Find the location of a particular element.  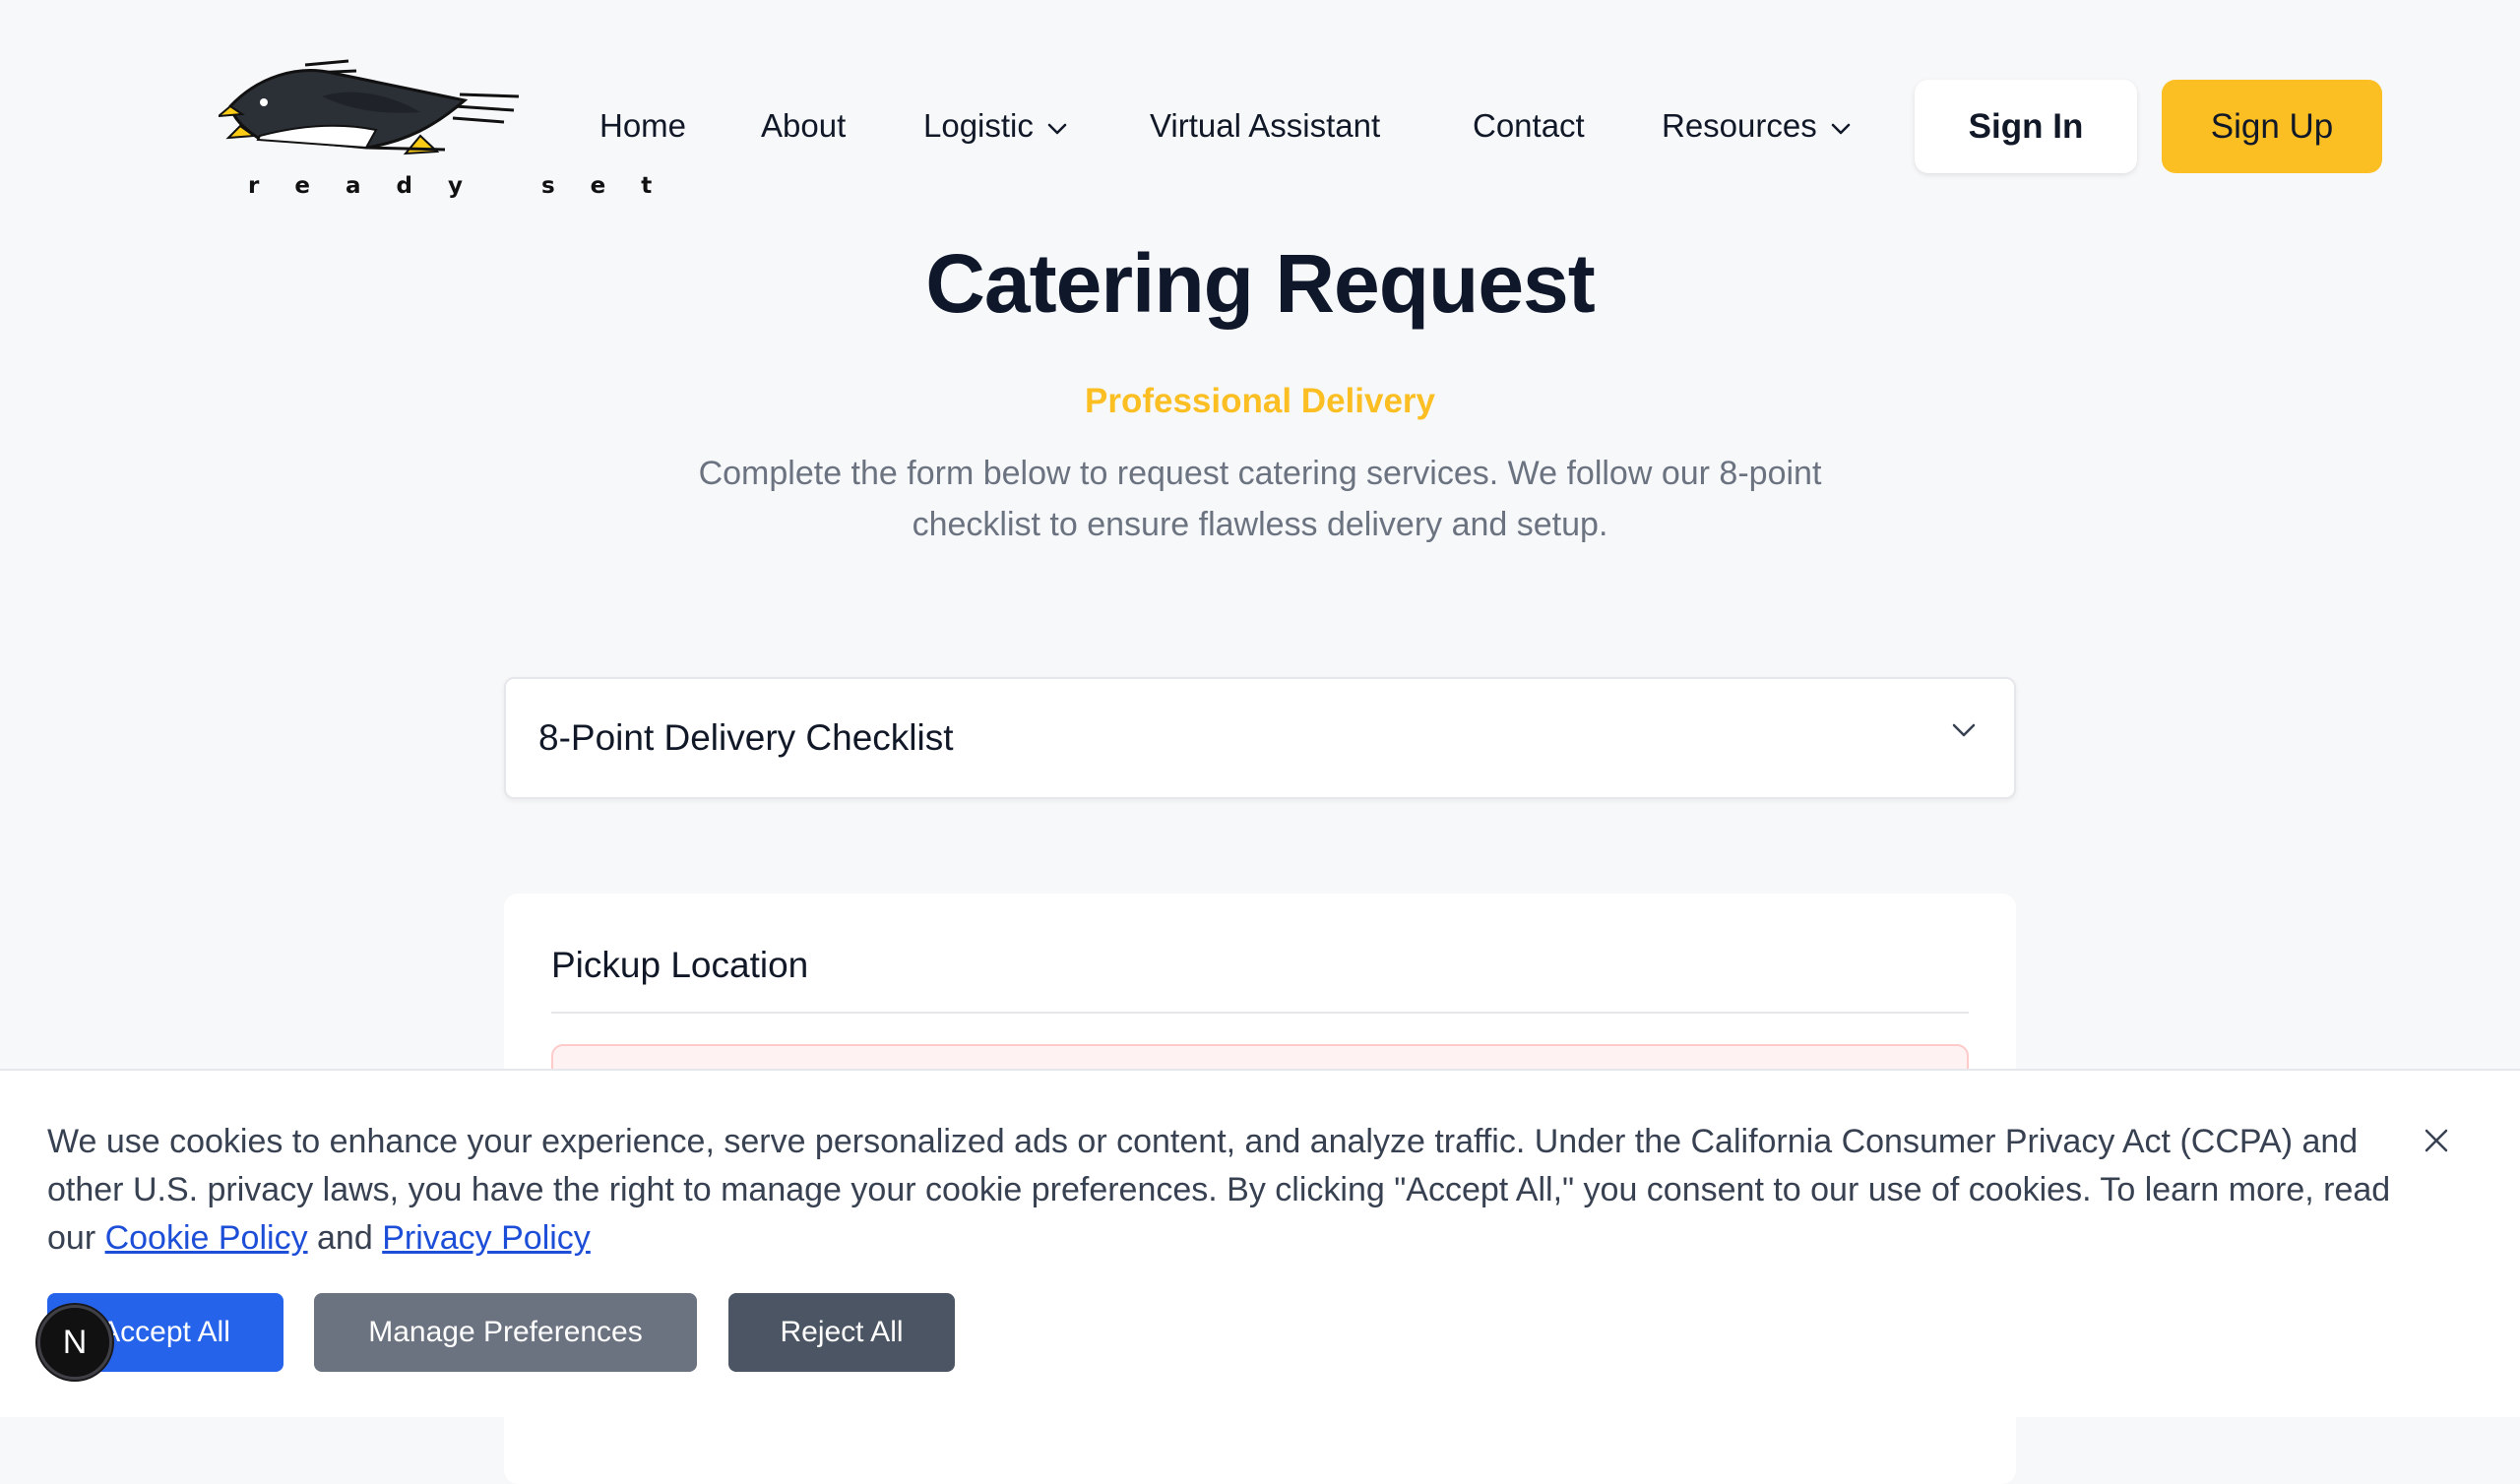

dev-tools-badge: N is located at coordinates (74, 1343).